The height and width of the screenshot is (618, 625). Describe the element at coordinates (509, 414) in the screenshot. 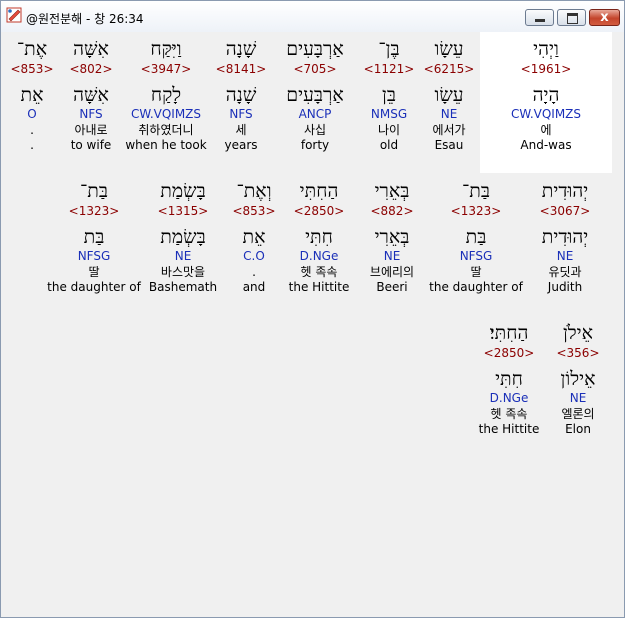

I see `korean-gloss: 헷 족속` at that location.